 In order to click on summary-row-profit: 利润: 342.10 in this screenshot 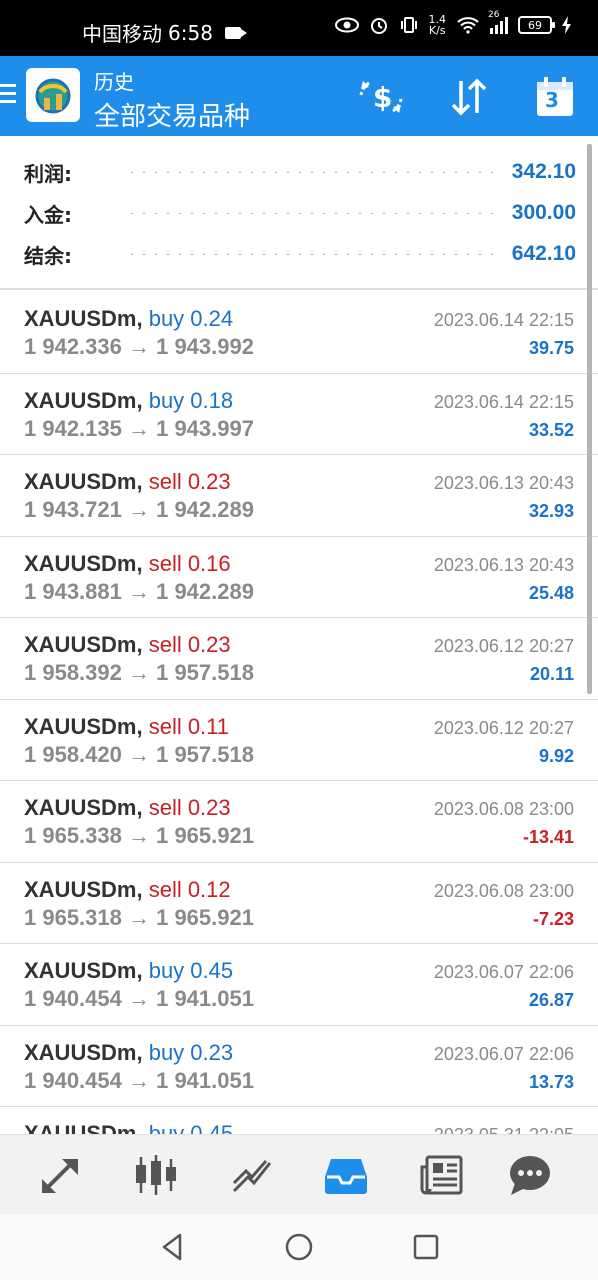, I will do `click(300, 172)`.